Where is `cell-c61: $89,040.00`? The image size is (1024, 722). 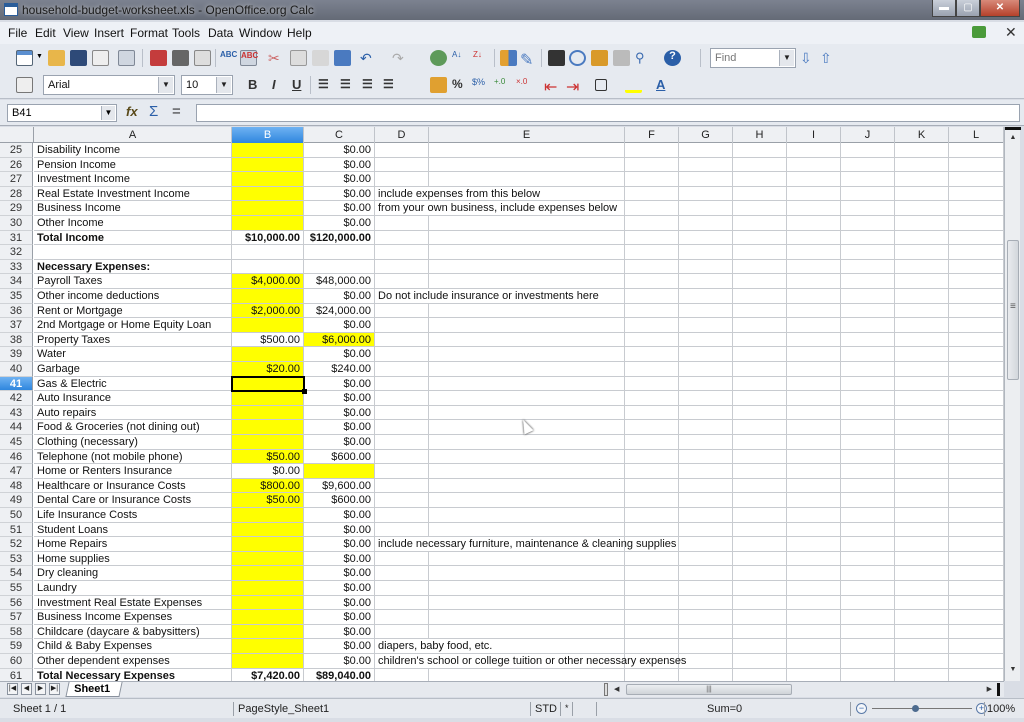 cell-c61: $89,040.00 is located at coordinates (339, 674).